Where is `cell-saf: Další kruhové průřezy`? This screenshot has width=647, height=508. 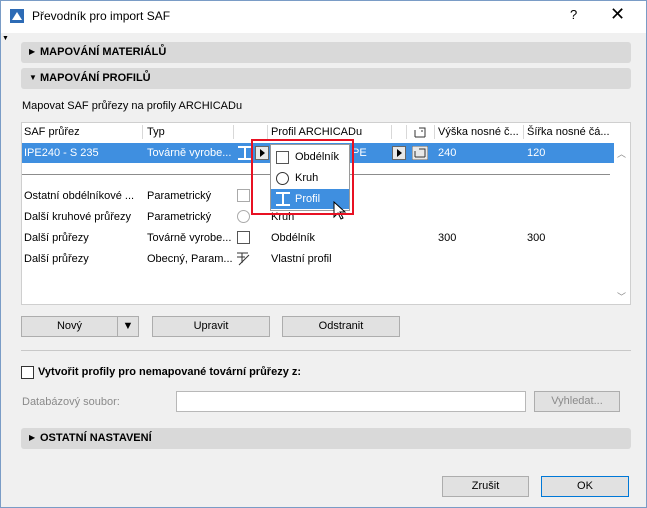
cell-saf: Další kruhové průřezy is located at coordinates (77, 217).